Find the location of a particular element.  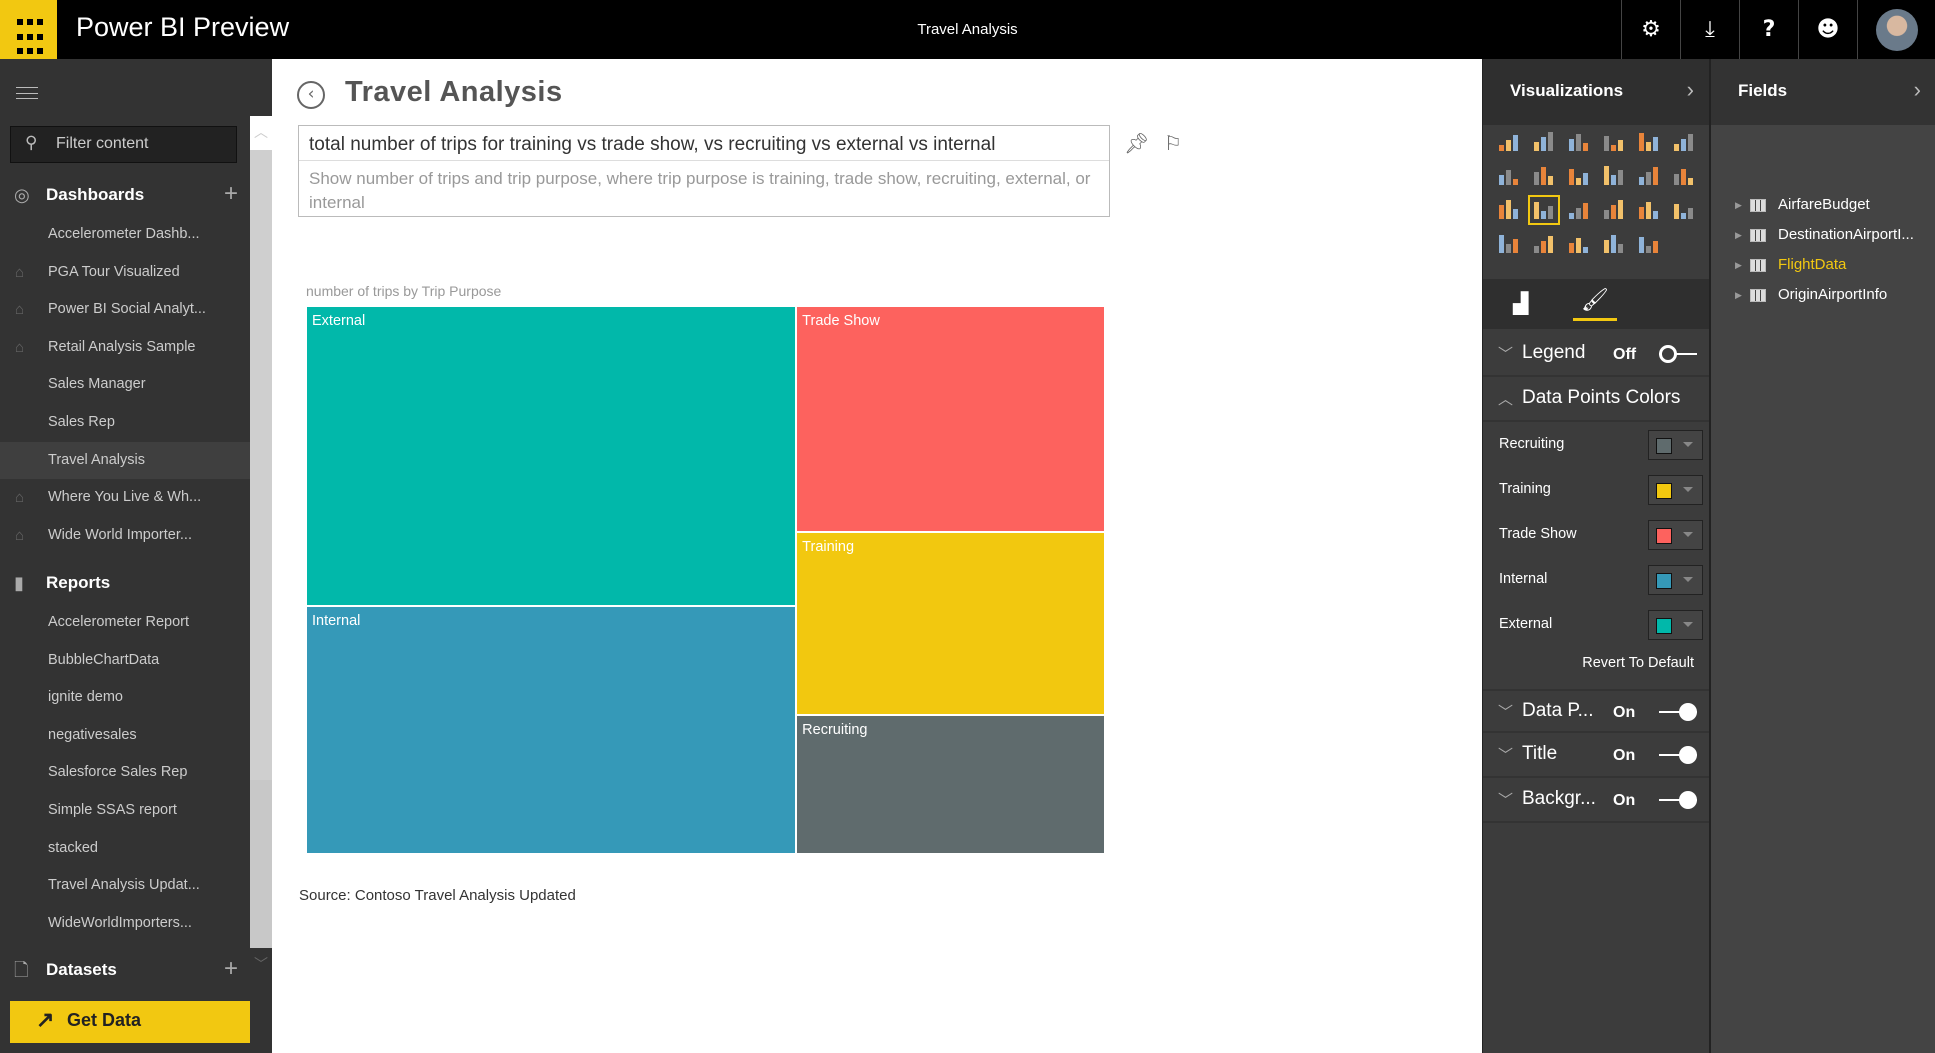

report-item: Simple SSAS report is located at coordinates (125, 810).